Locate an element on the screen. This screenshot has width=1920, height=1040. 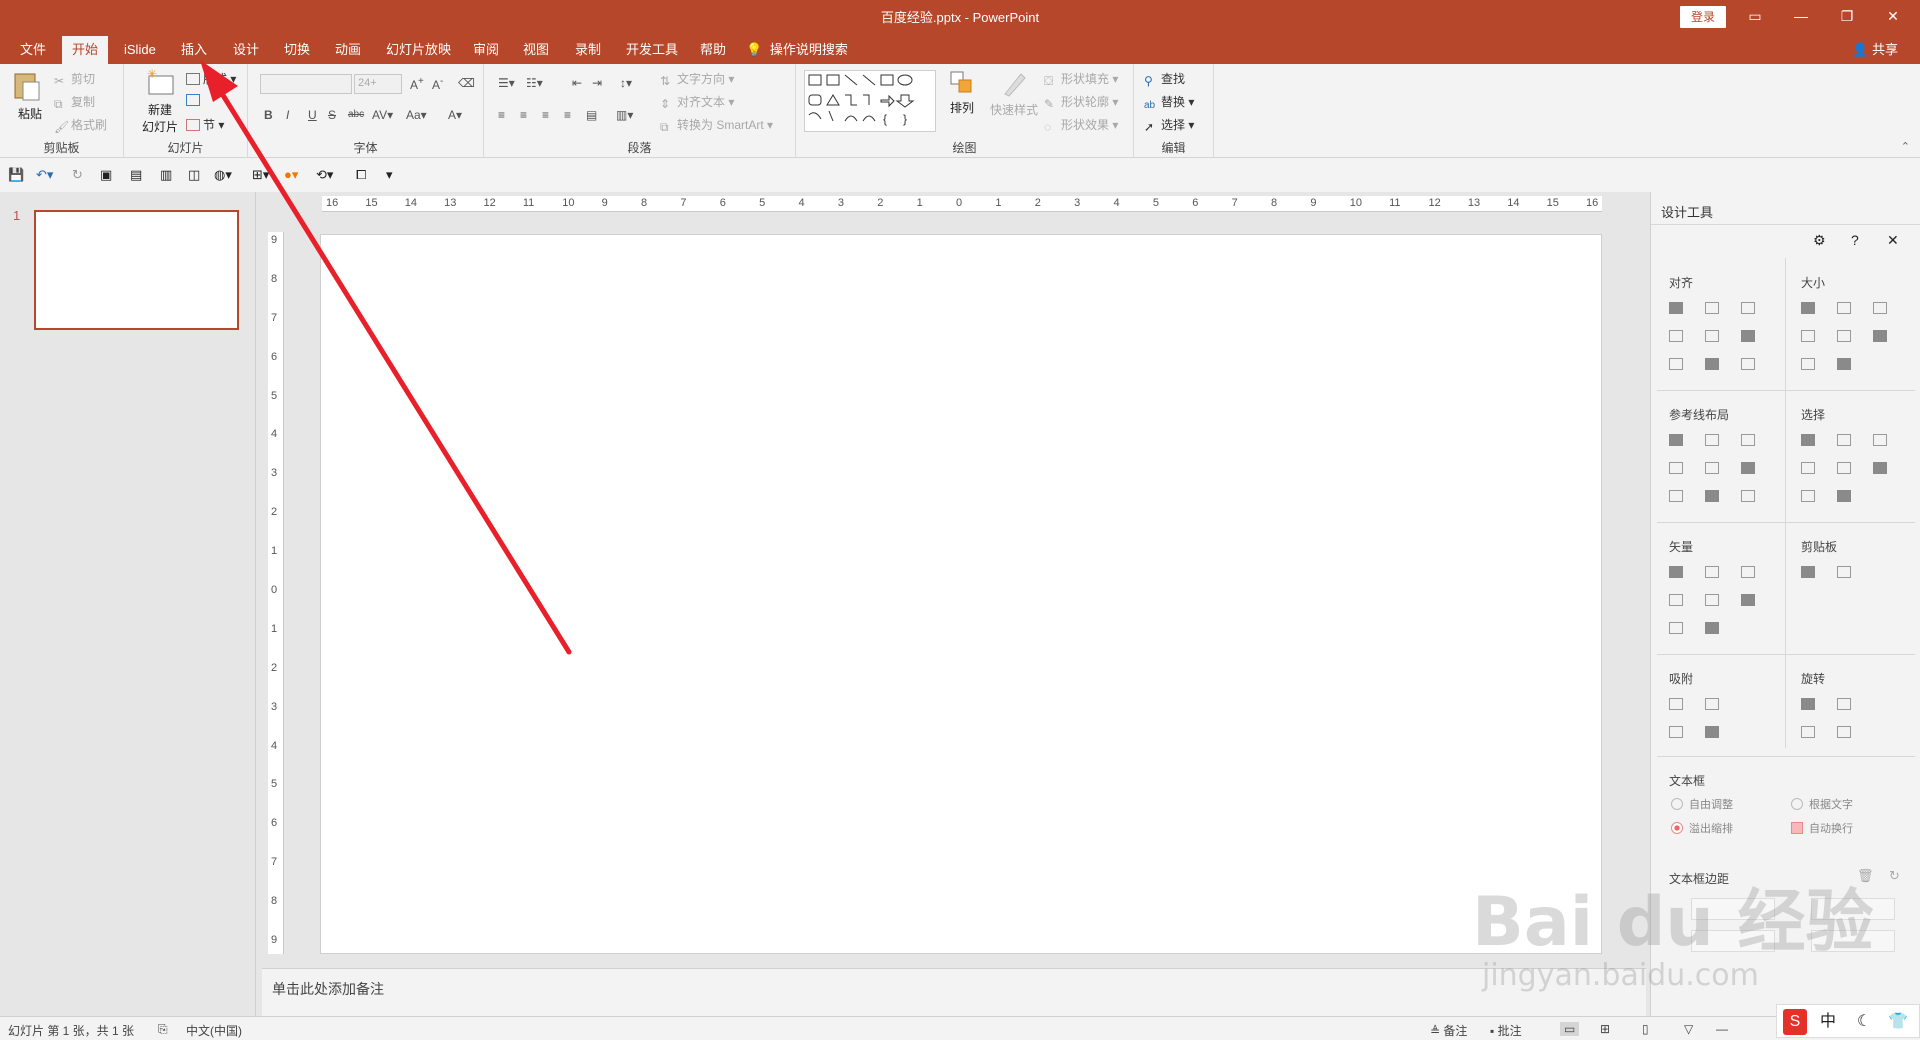
justify-icon: ≡ is located at coordinates (567, 115).